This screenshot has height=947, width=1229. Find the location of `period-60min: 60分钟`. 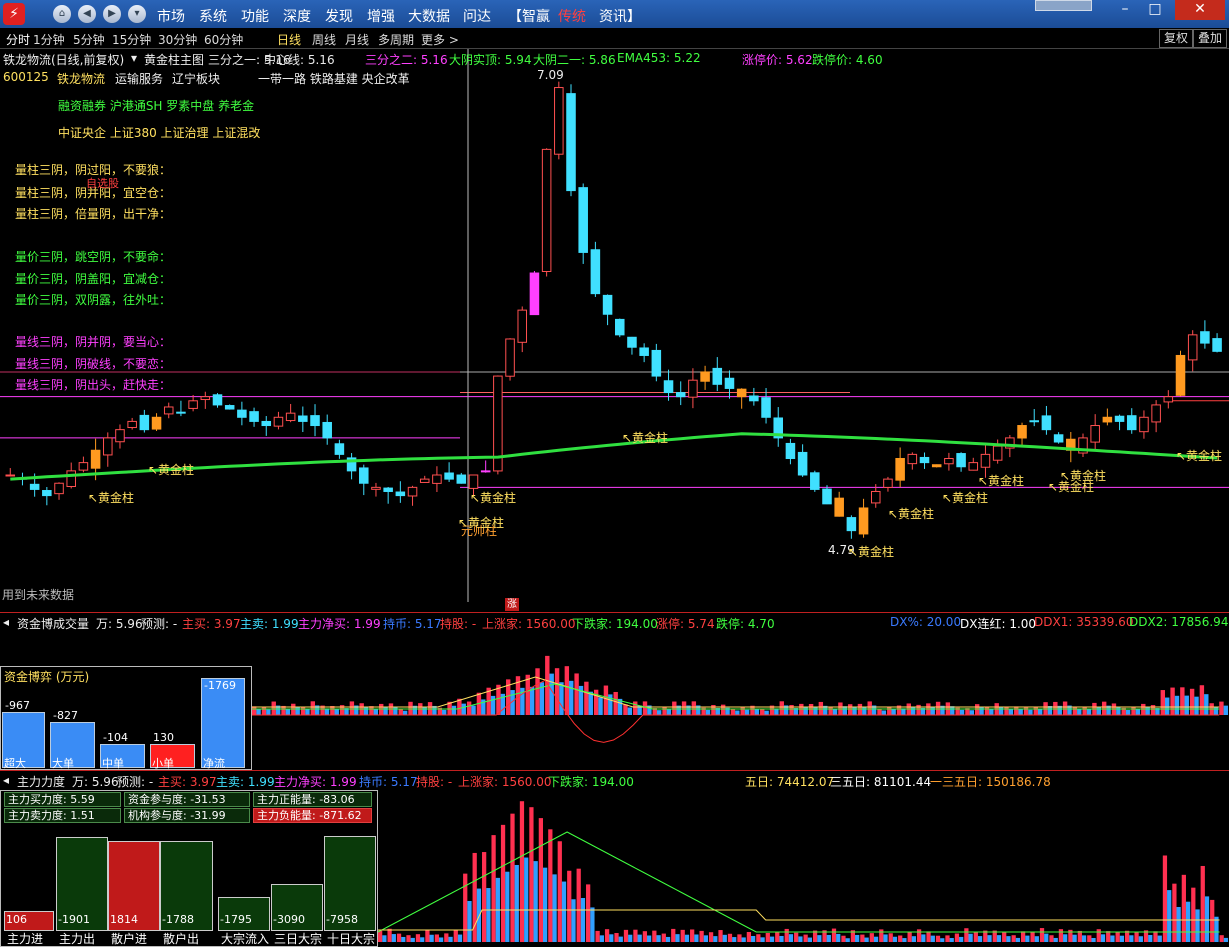

period-60min: 60分钟 is located at coordinates (223, 39).